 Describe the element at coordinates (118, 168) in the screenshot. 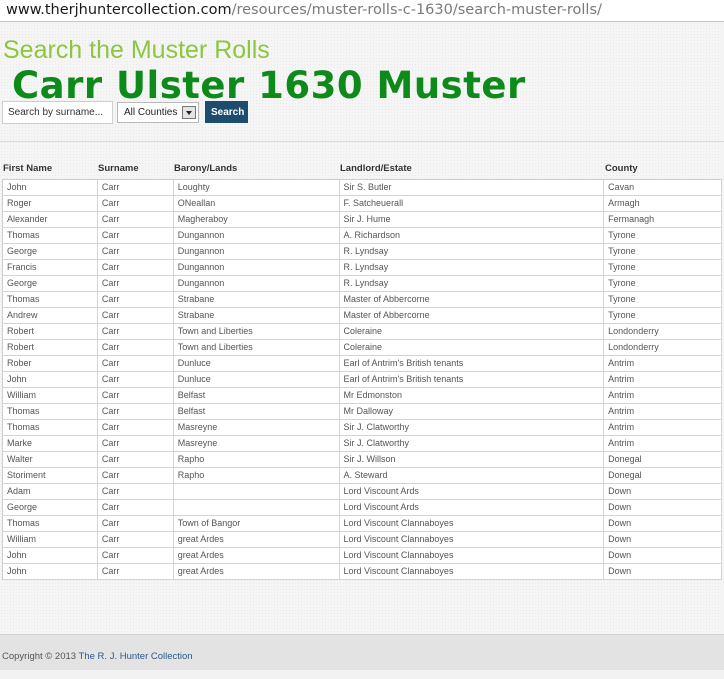

I see `header-surname: Surname` at that location.